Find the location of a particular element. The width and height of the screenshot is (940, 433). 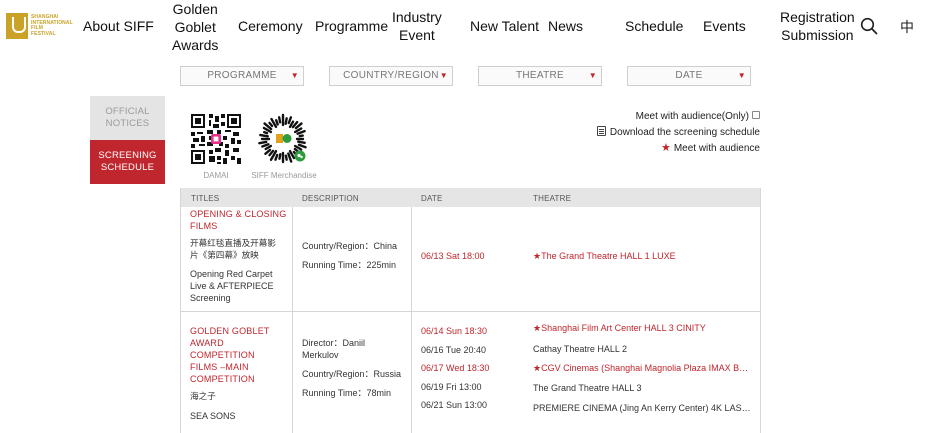

column-header-theatre: THEATRE is located at coordinates (552, 198).